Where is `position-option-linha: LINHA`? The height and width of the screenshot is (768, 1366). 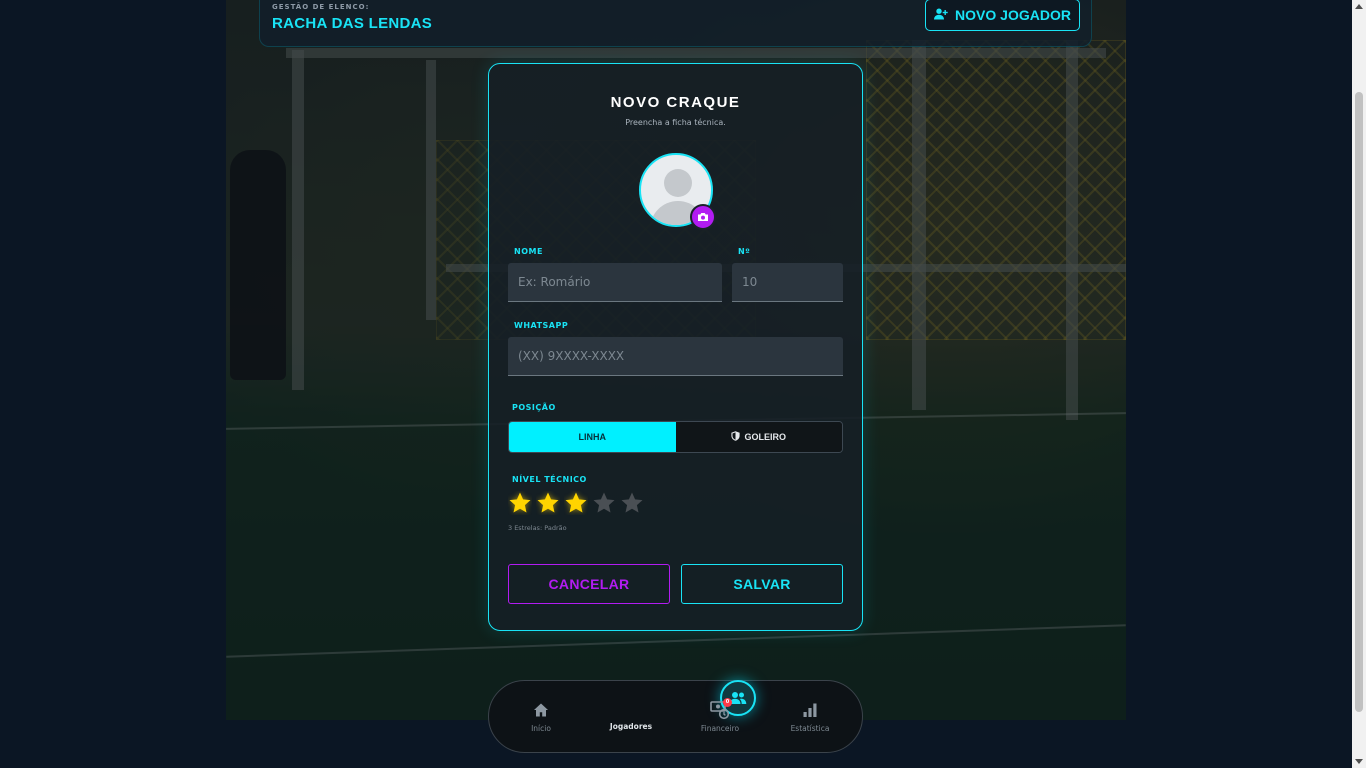
position-option-linha: LINHA is located at coordinates (592, 437).